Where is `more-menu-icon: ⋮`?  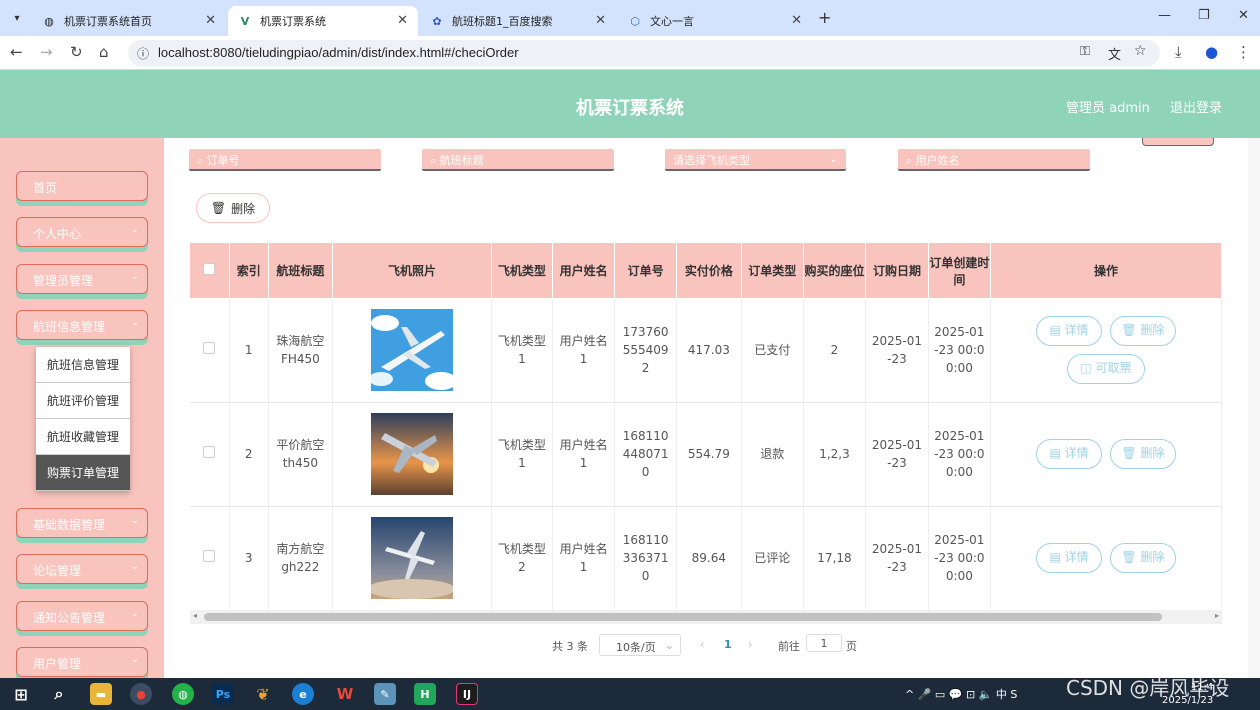 more-menu-icon: ⋮ is located at coordinates (1243, 52).